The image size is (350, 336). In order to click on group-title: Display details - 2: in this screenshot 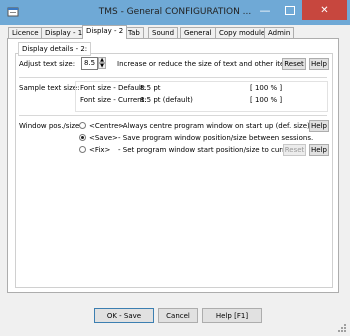, I will do `click(55, 49)`.